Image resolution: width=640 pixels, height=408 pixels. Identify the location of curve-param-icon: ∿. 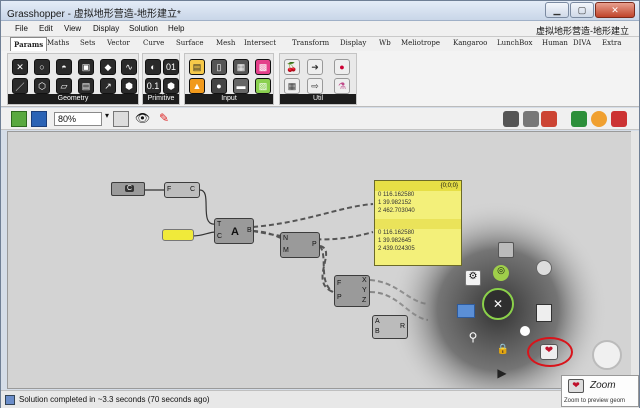
(129, 67).